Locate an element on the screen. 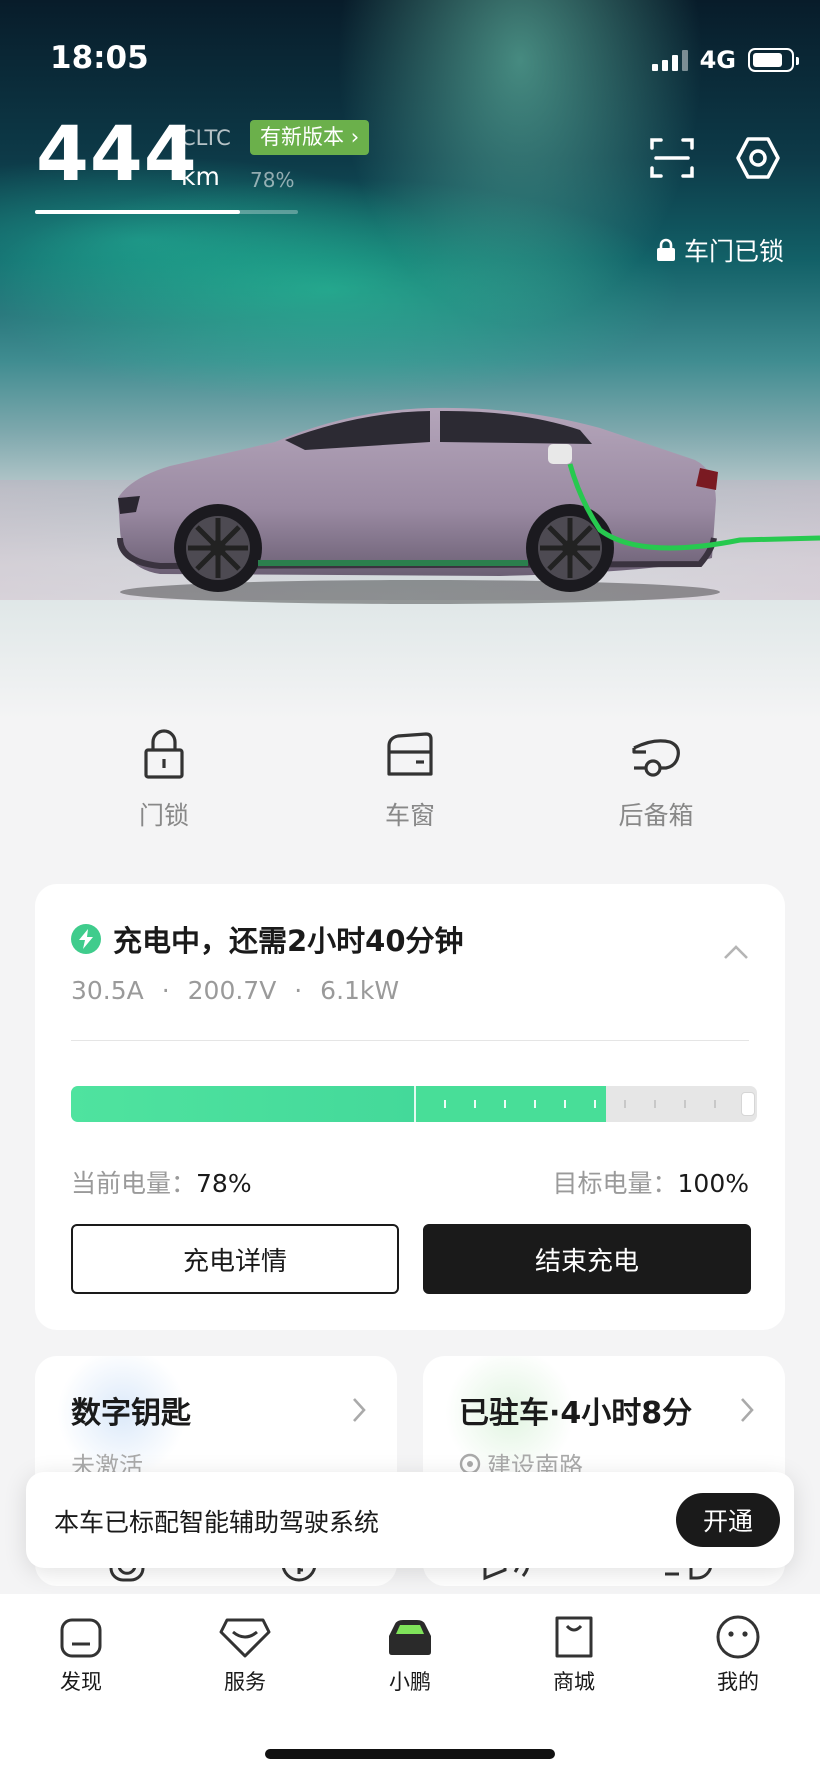  toast-message: 本车已标配智能辅助驾驶系统 is located at coordinates (217, 1522).